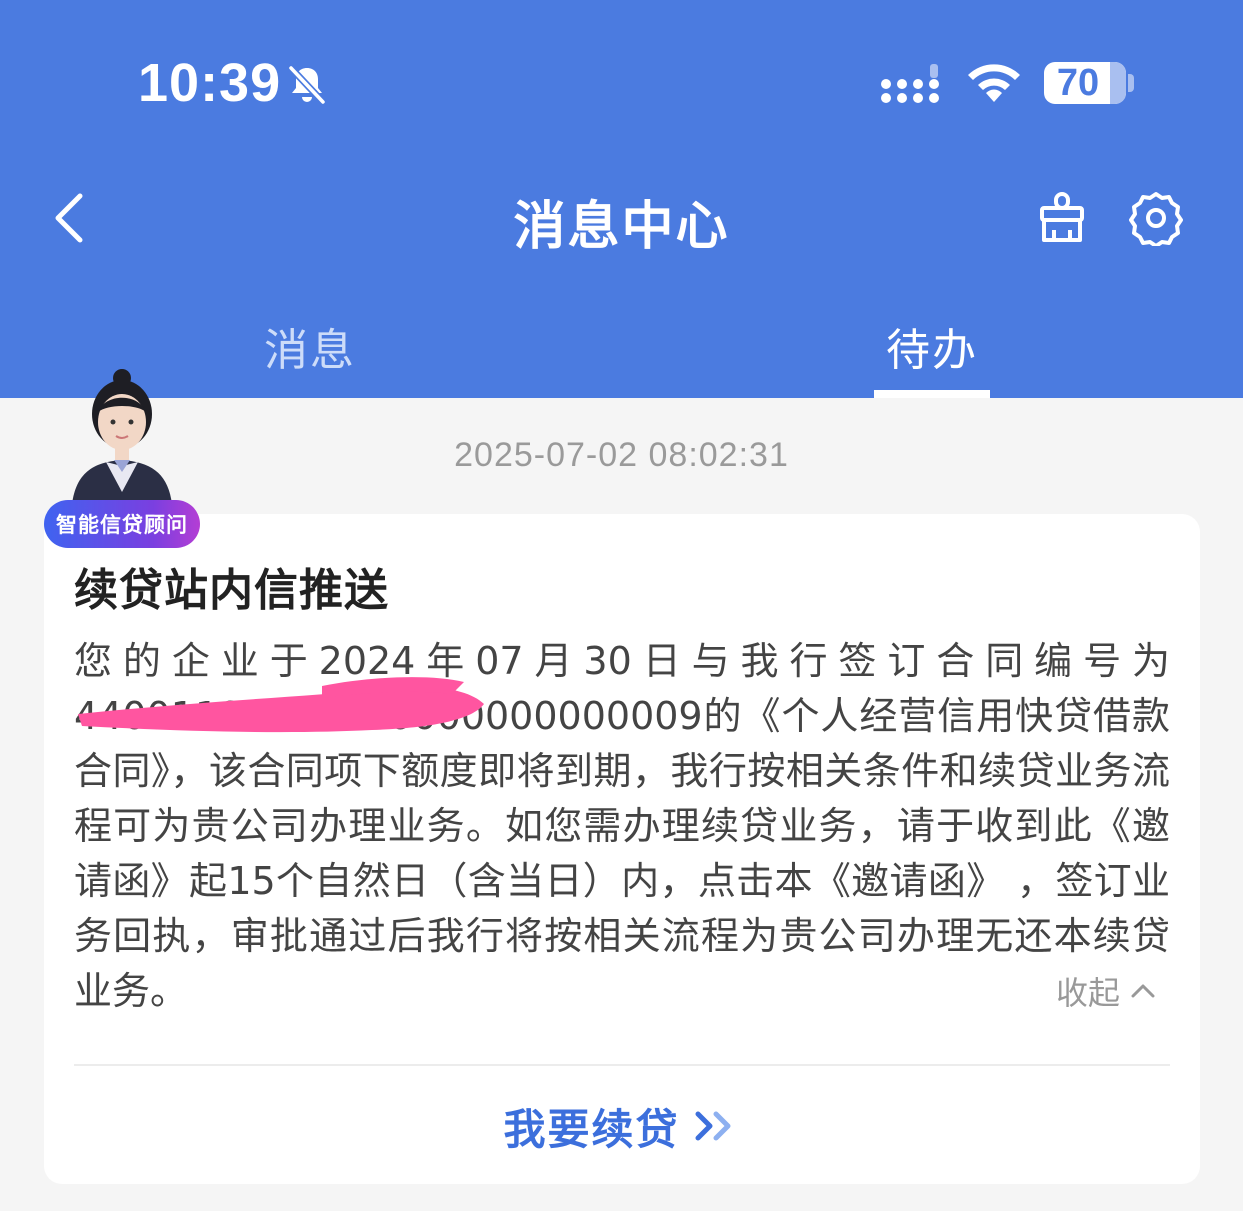  What do you see at coordinates (122, 524) in the screenshot?
I see `advisor-badge: 智能信贷顾问` at bounding box center [122, 524].